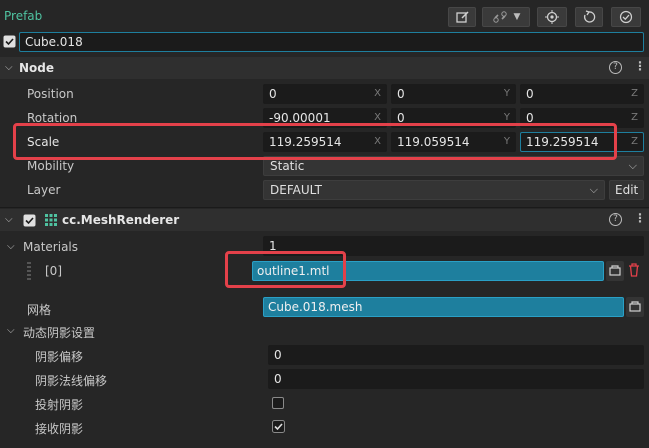 This screenshot has height=448, width=649. What do you see at coordinates (121, 220) in the screenshot?
I see `meshrenderer-title: cc.MeshRenderer` at bounding box center [121, 220].